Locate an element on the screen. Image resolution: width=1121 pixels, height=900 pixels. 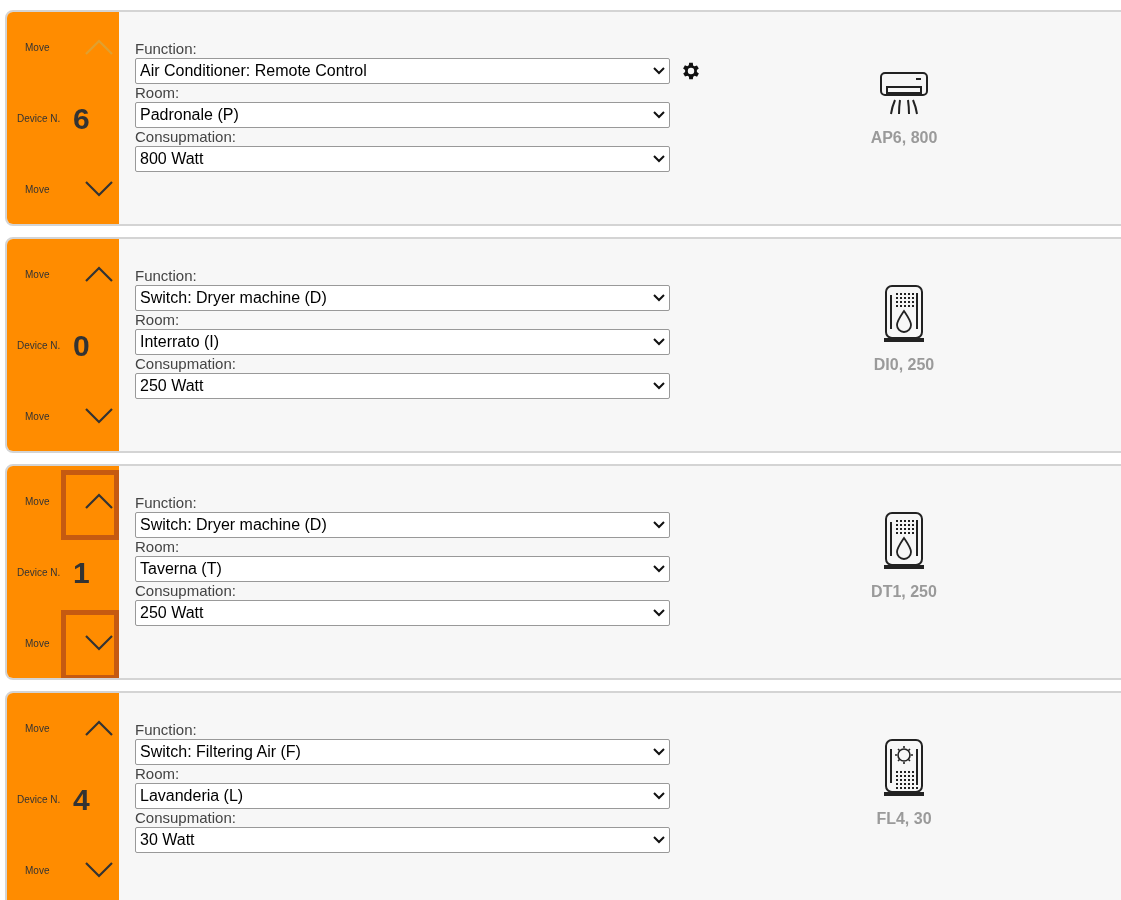
select-field: Switch: Filtering Air (F) is located at coordinates (402, 752).